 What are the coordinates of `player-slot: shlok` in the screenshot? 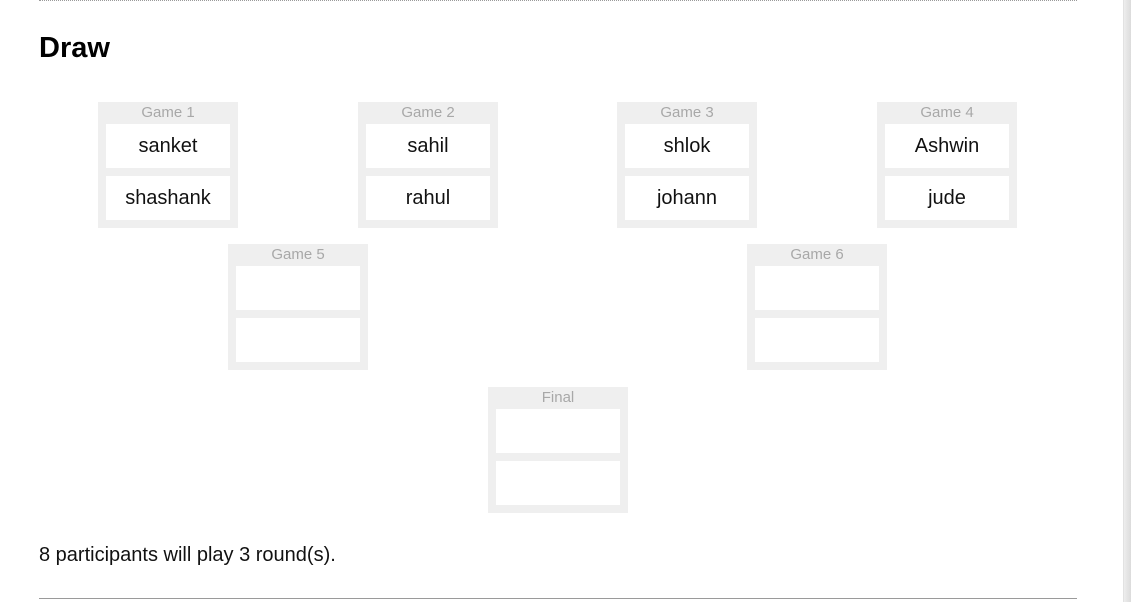 It's located at (687, 146).